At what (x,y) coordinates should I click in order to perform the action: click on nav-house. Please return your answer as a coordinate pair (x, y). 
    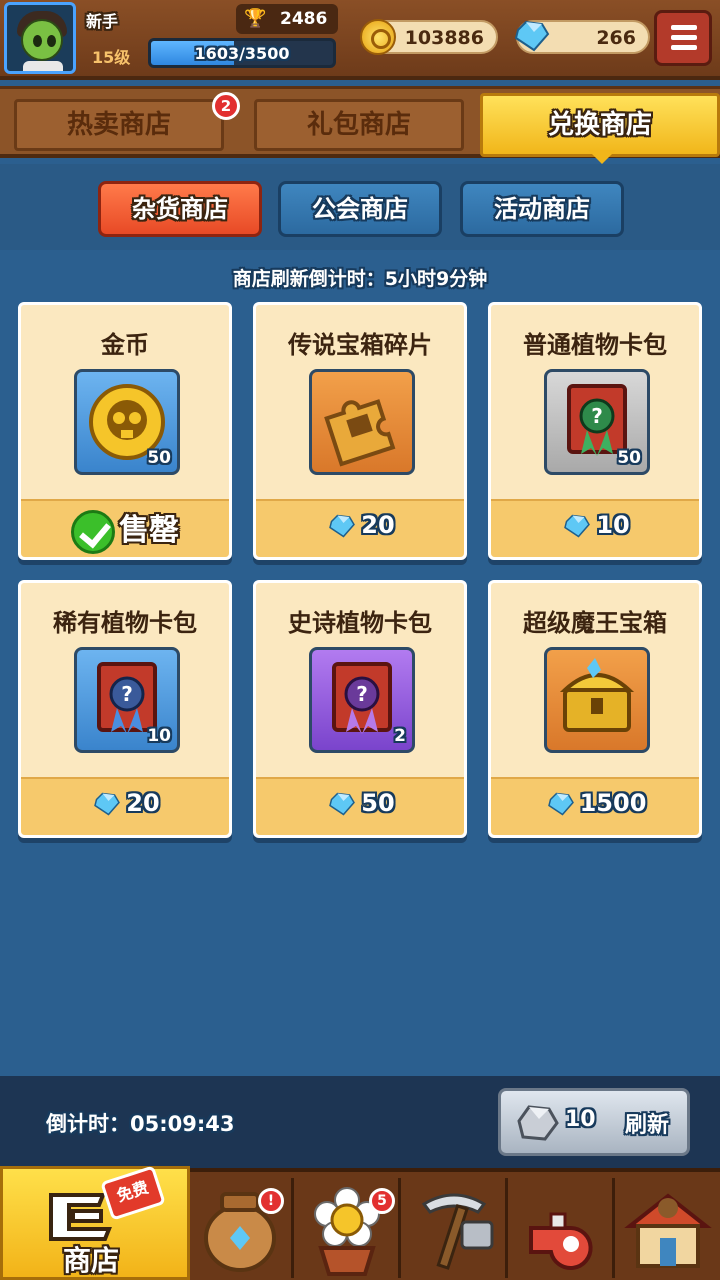
    Looking at the image, I should click on (669, 1228).